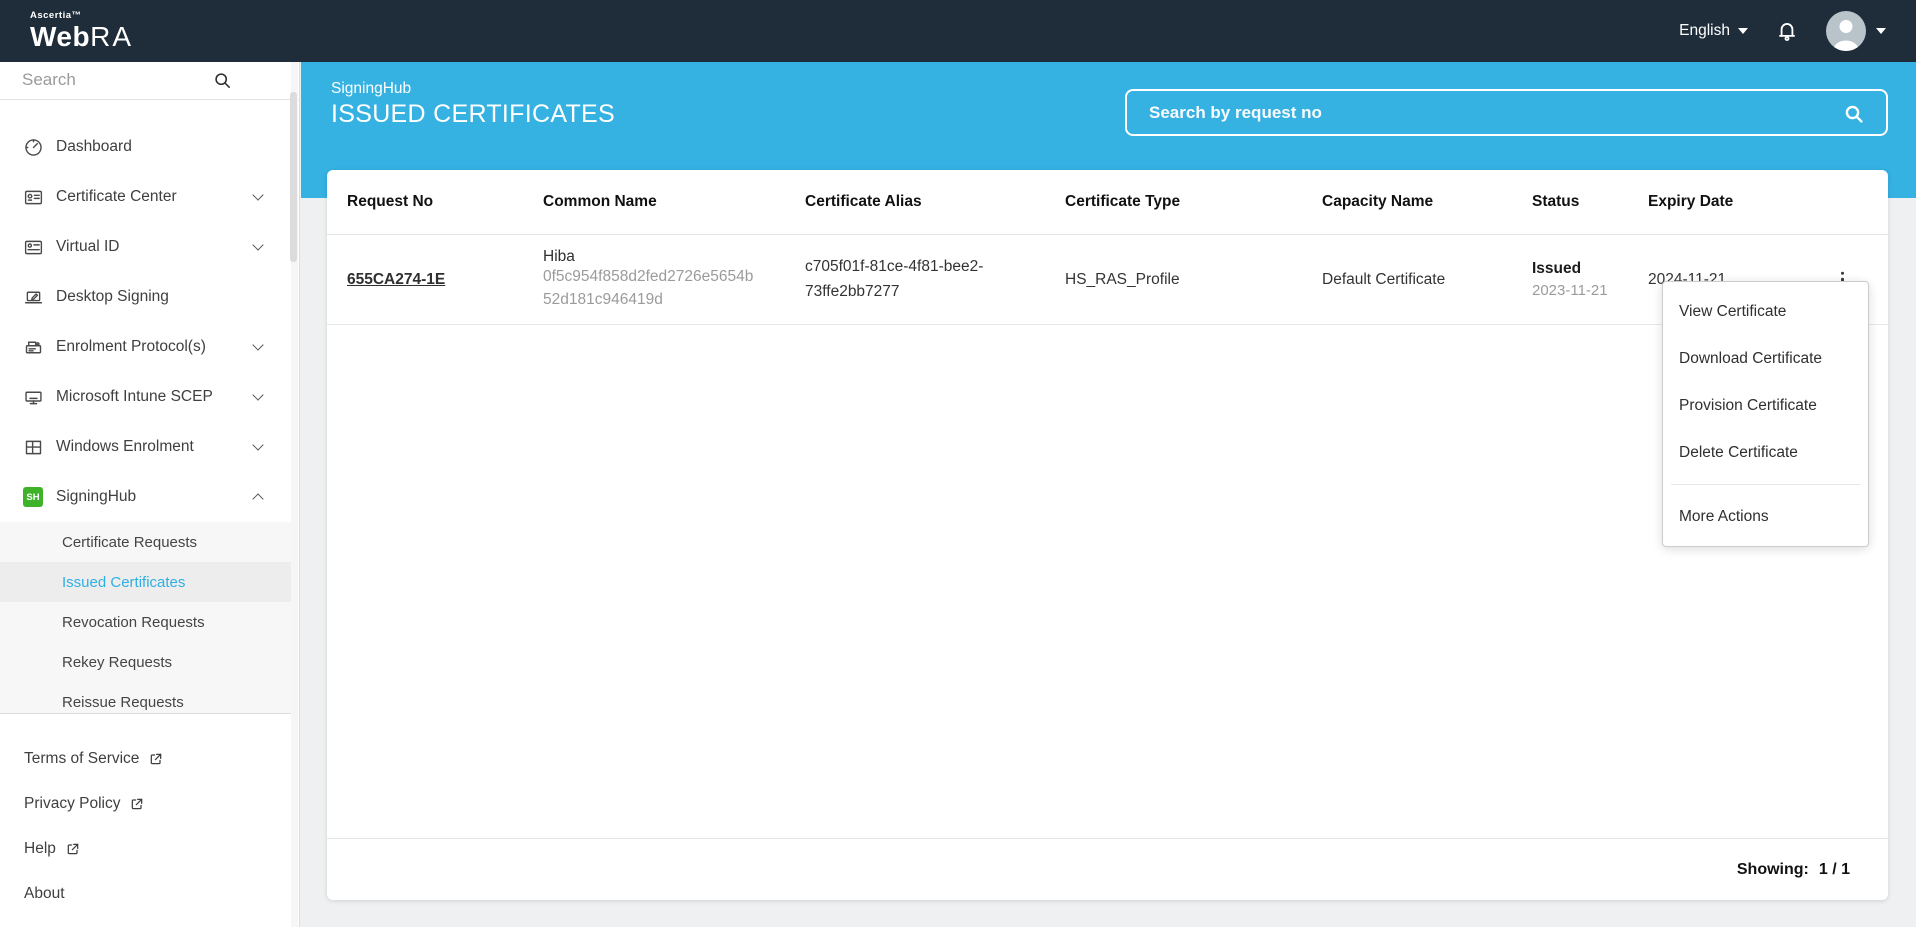 This screenshot has height=927, width=1916. Describe the element at coordinates (396, 279) in the screenshot. I see `request-no-link: 655CA274-1E` at that location.